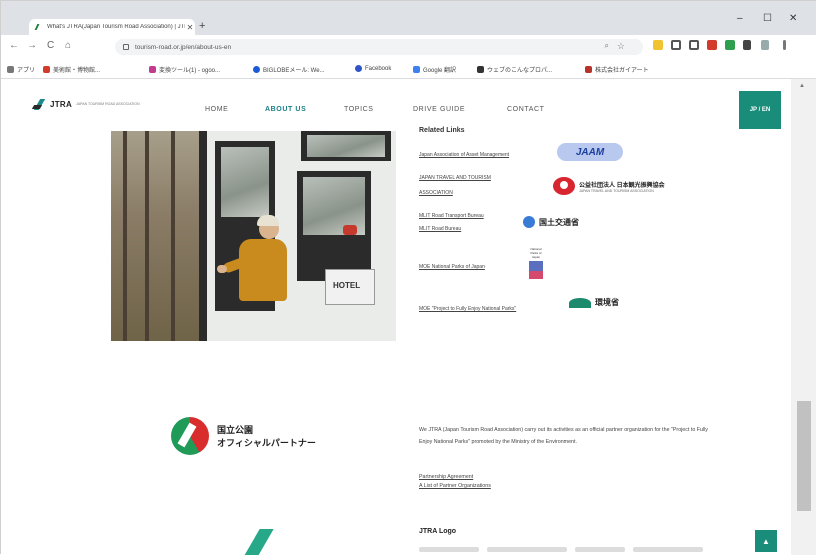 The height and width of the screenshot is (555, 816). I want to click on link-jaam: Japan Association of Asset Management, so click(464, 155).